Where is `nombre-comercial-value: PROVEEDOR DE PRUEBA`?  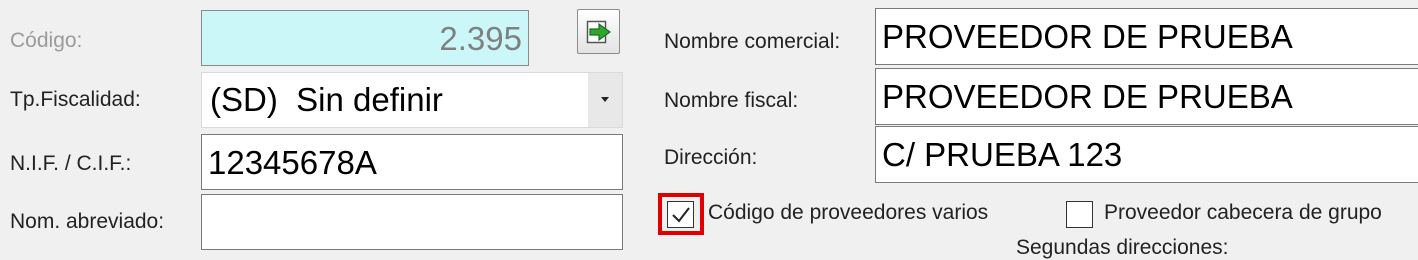
nombre-comercial-value: PROVEEDOR DE PRUEBA is located at coordinates (1087, 36).